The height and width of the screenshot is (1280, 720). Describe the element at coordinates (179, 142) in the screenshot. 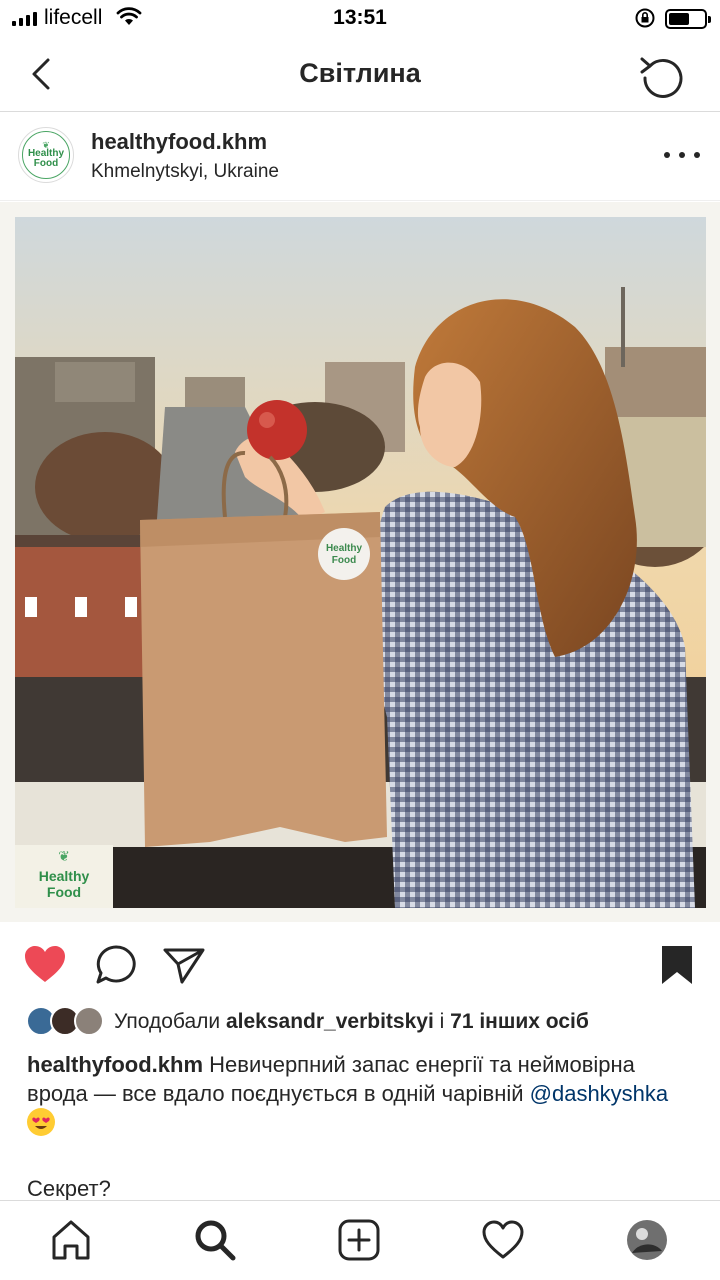

I see `post-username: healthyfood.khm` at that location.